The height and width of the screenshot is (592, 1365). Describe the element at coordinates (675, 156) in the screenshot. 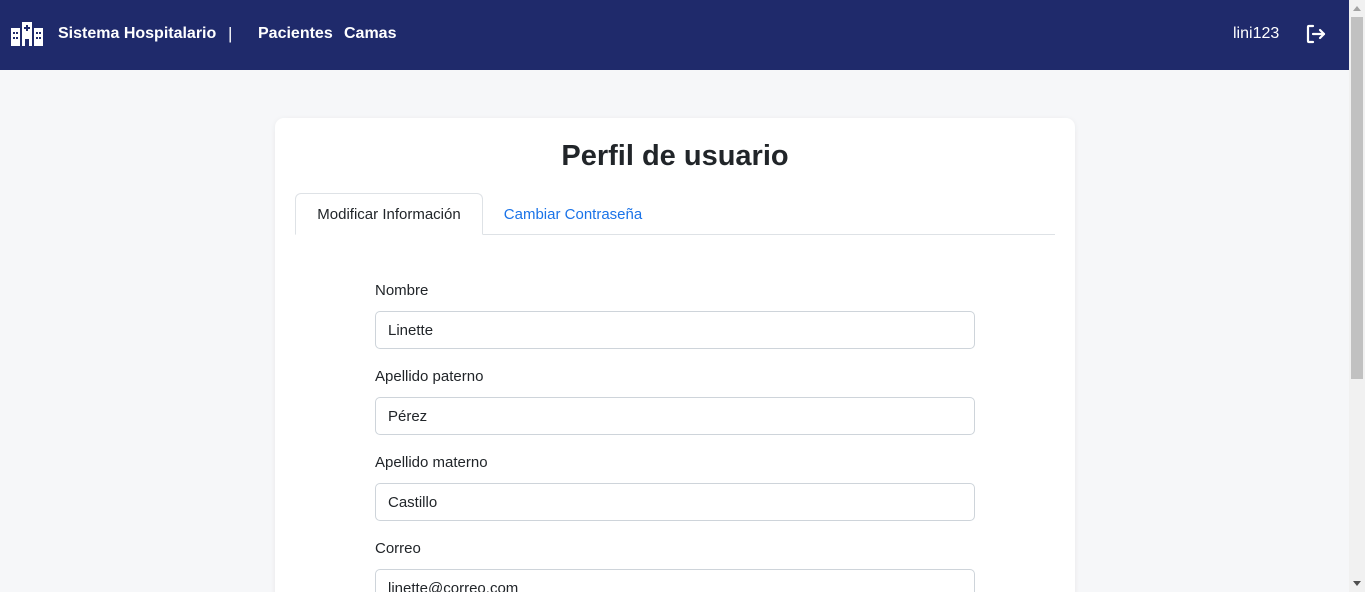

I see `page-title: Perfil de usuario` at that location.